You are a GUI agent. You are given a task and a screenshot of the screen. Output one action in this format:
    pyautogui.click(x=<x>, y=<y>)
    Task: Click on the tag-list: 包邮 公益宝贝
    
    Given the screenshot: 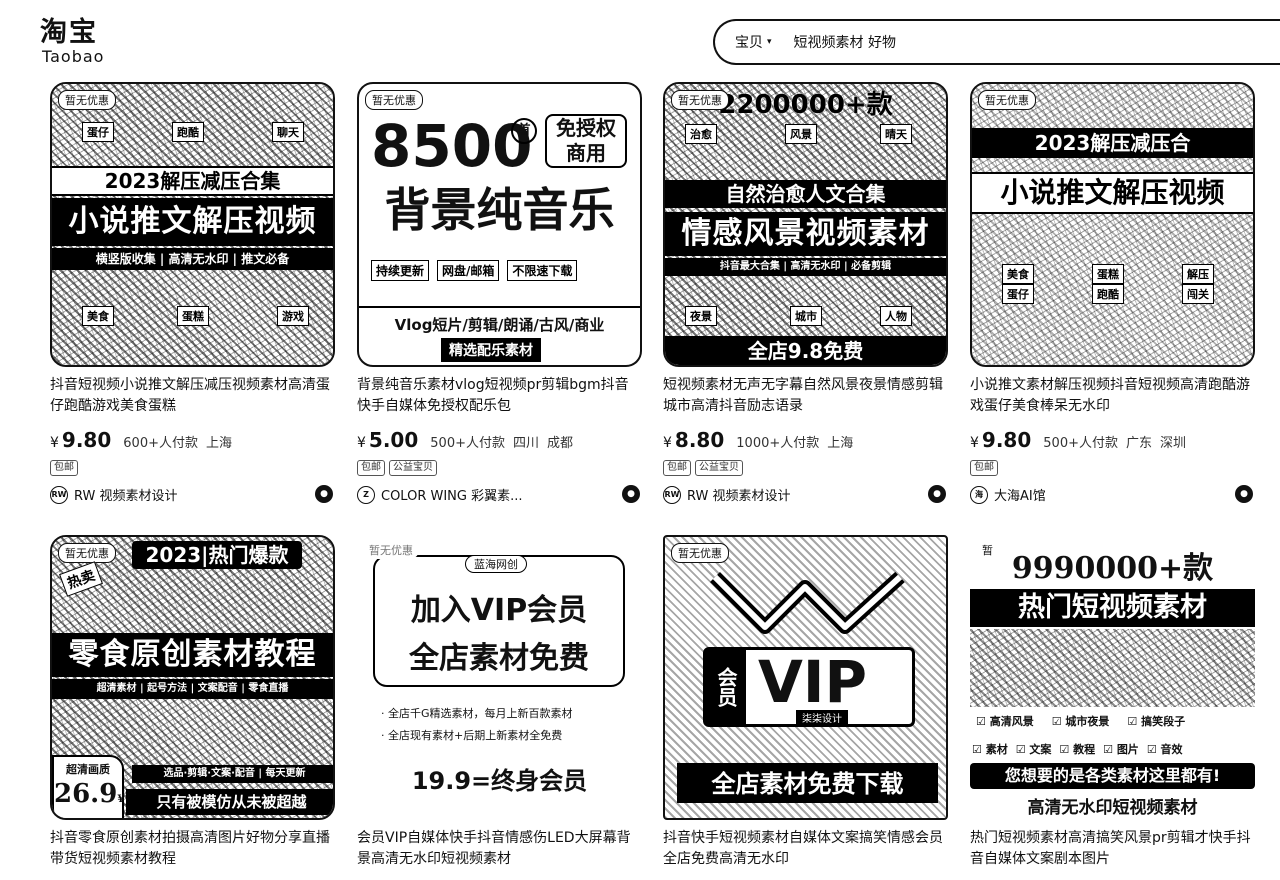 What is the action you would take?
    pyautogui.click(x=397, y=468)
    